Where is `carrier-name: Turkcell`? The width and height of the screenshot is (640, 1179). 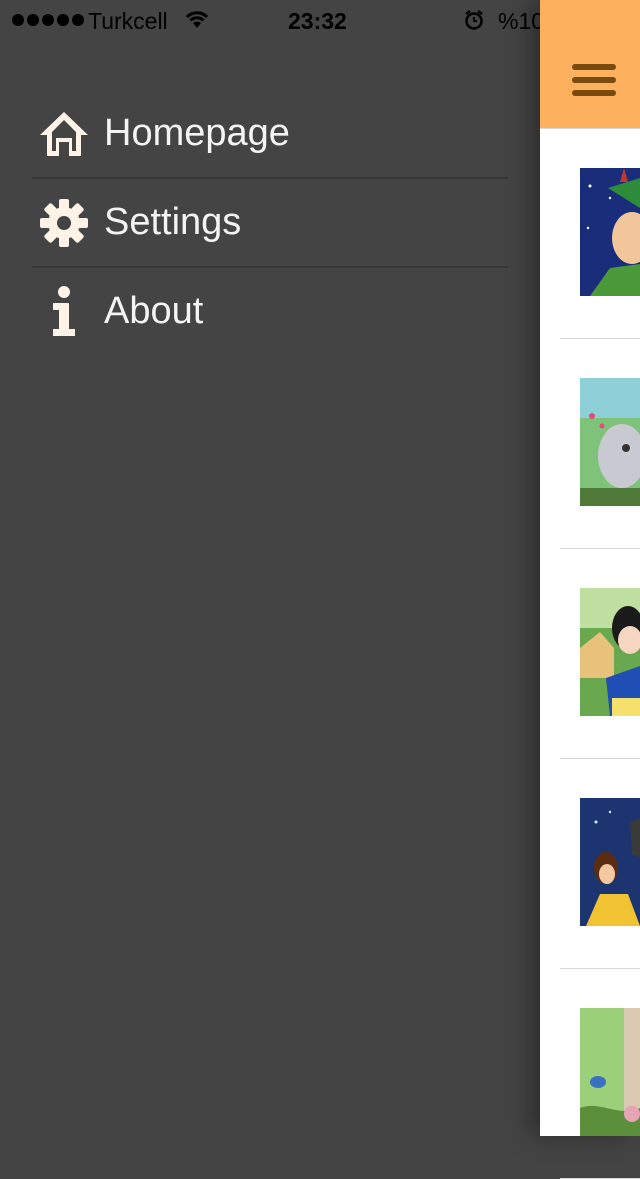 carrier-name: Turkcell is located at coordinates (128, 21).